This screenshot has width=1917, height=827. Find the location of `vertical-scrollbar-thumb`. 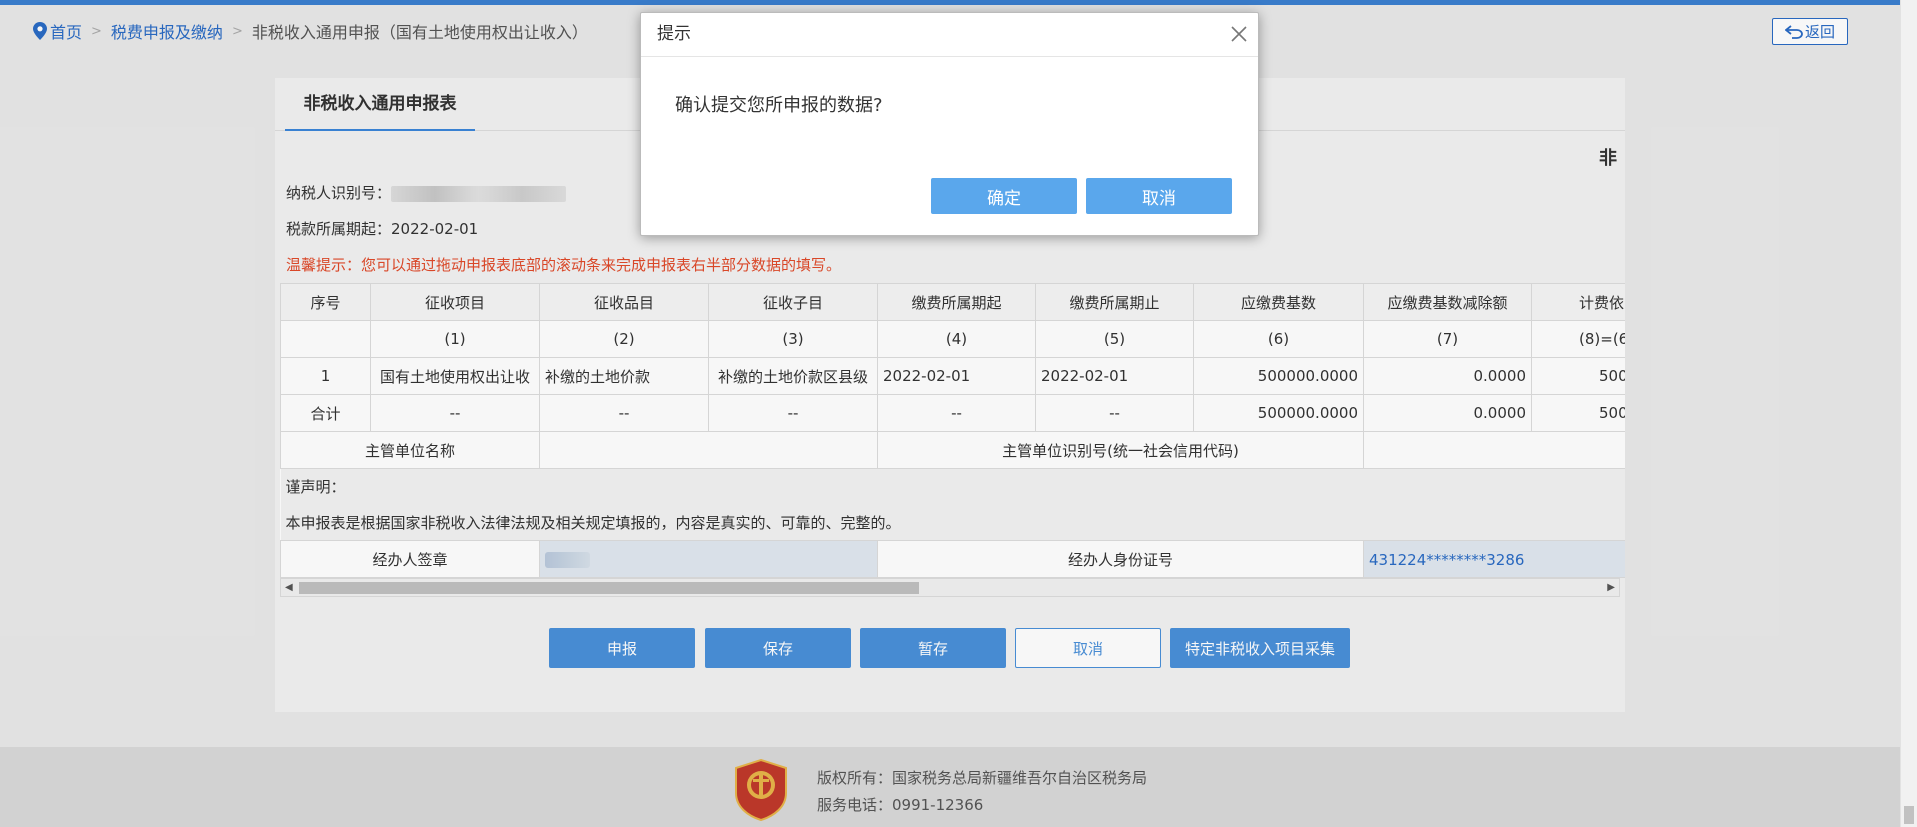

vertical-scrollbar-thumb is located at coordinates (1909, 815).